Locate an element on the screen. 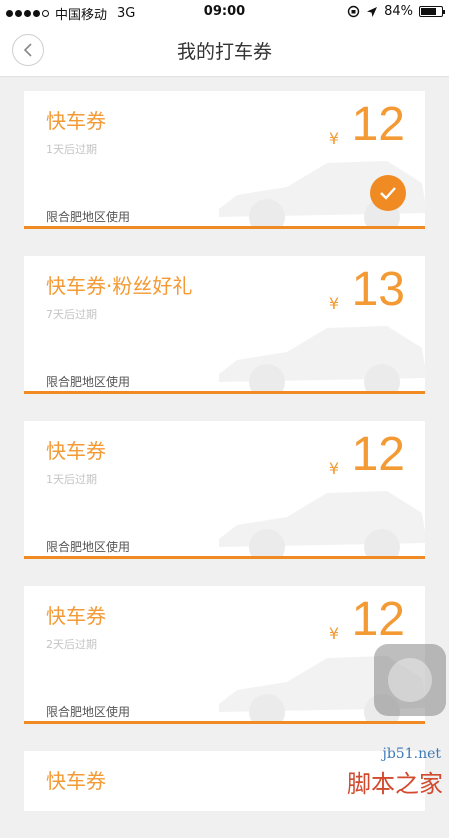  nav-bar: 我的打车券 is located at coordinates (224, 50).